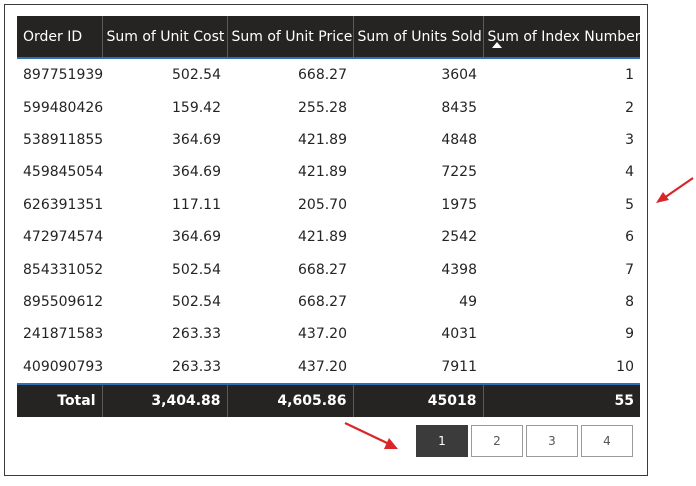 The image size is (696, 486). I want to click on table-row: 241871583 263.33 437.20 4031 9, so click(328, 334).